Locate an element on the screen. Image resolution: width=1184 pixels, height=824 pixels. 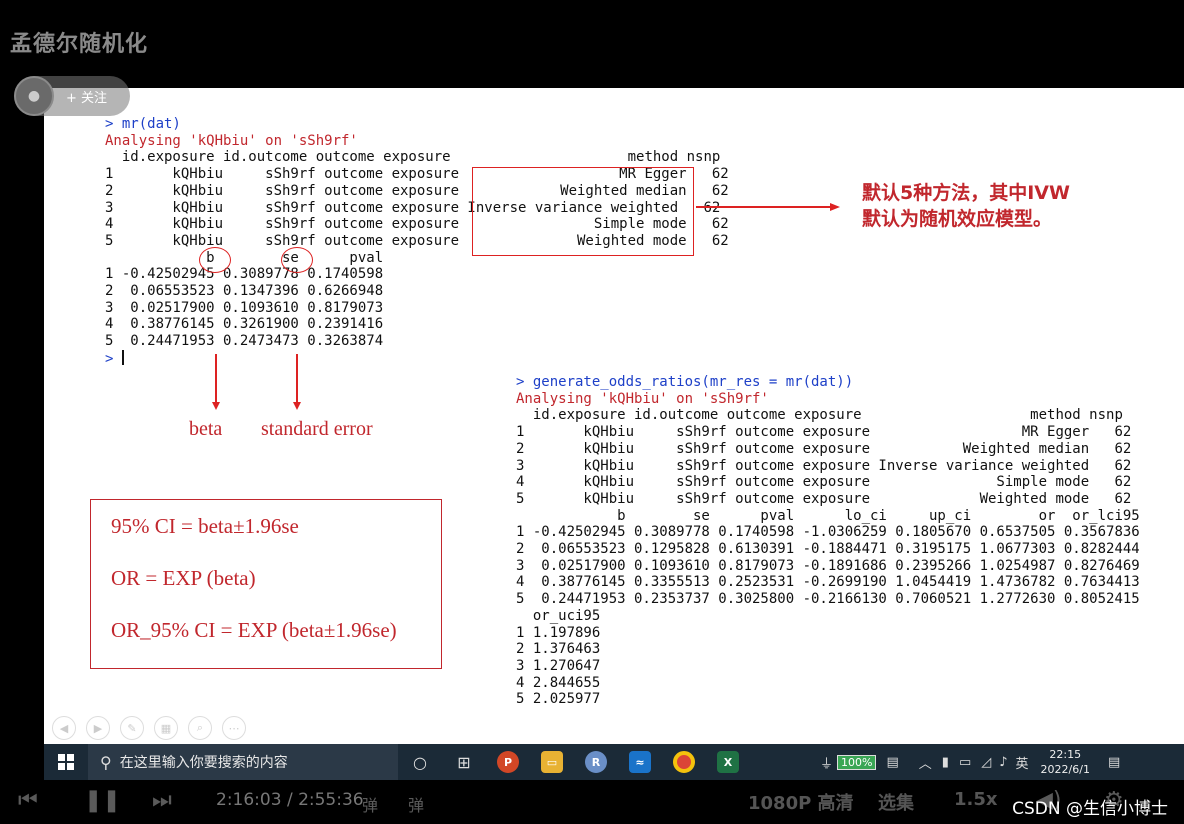
beta-arrow-line is located at coordinates (216, 379).